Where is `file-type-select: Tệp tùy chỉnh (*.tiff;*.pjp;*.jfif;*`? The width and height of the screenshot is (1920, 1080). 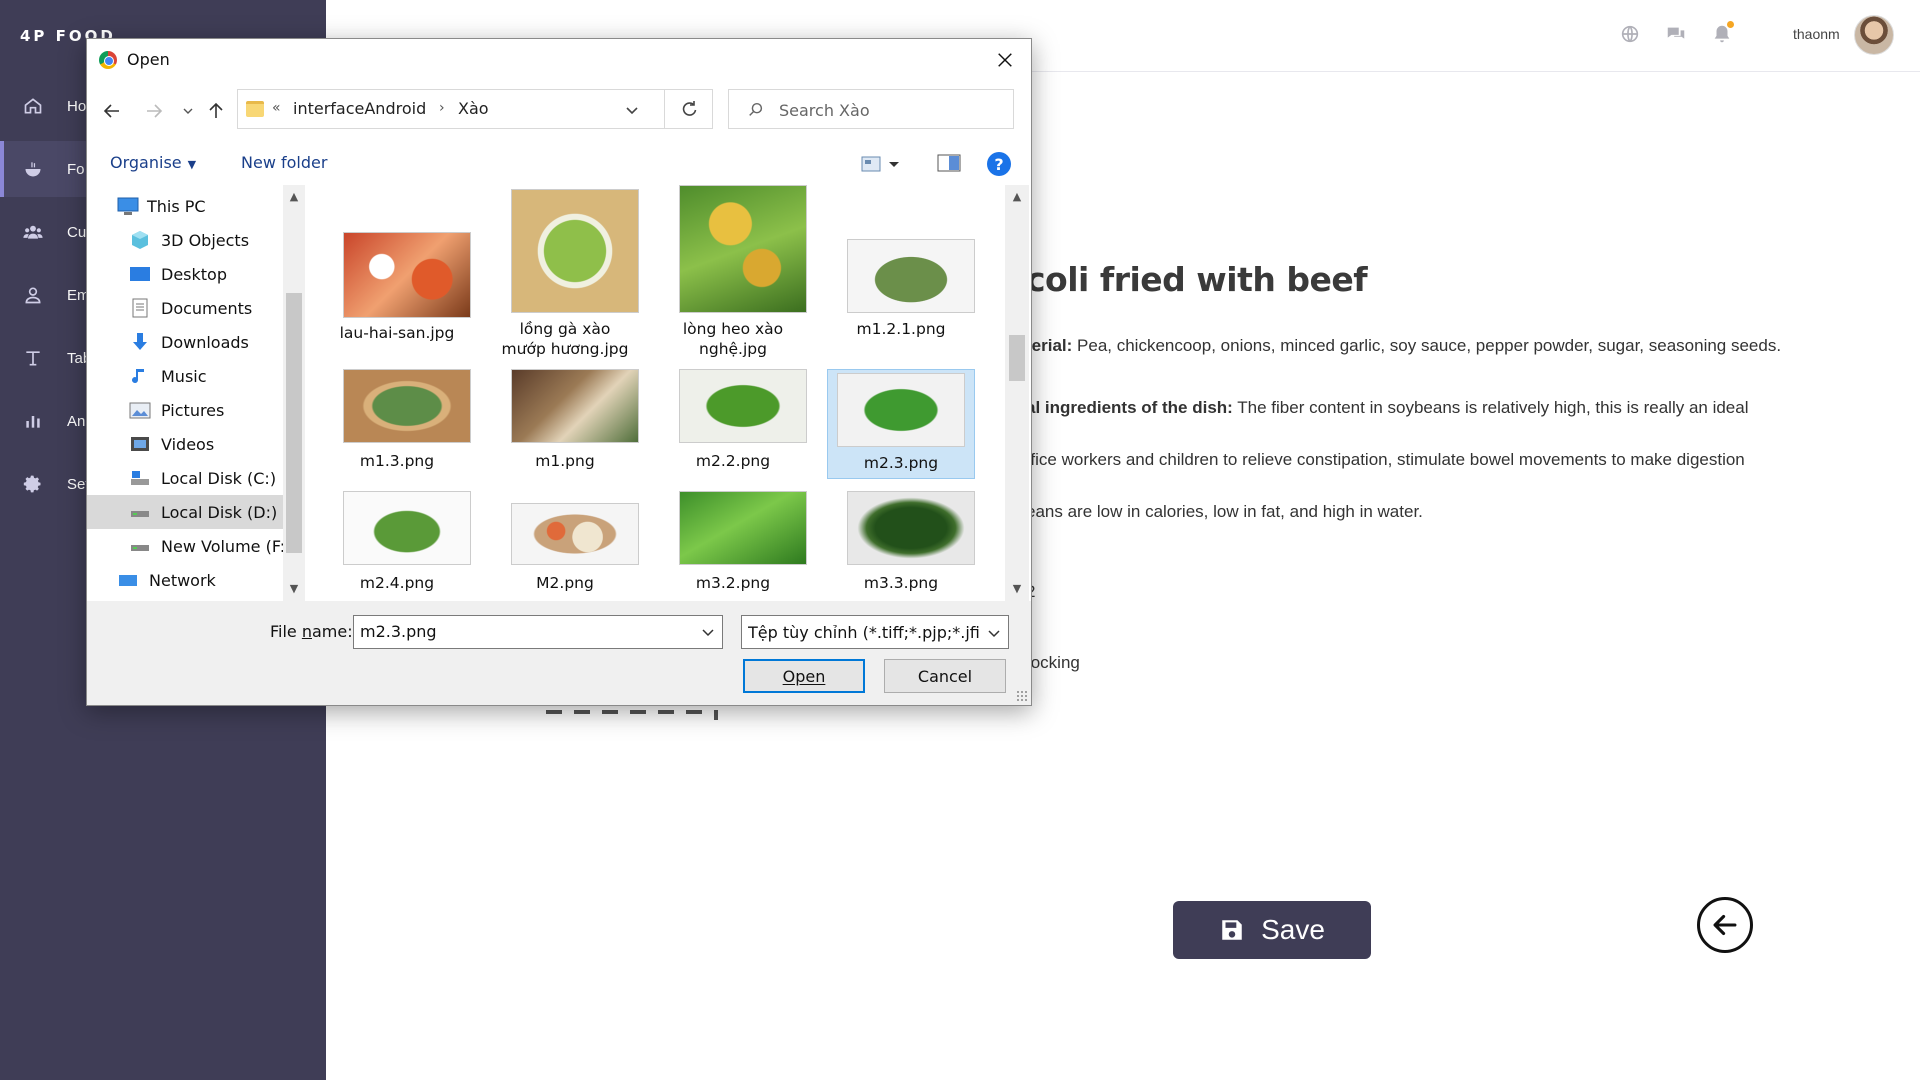 file-type-select: Tệp tùy chỉnh (*.tiff;*.pjp;*.jfif;* is located at coordinates (875, 632).